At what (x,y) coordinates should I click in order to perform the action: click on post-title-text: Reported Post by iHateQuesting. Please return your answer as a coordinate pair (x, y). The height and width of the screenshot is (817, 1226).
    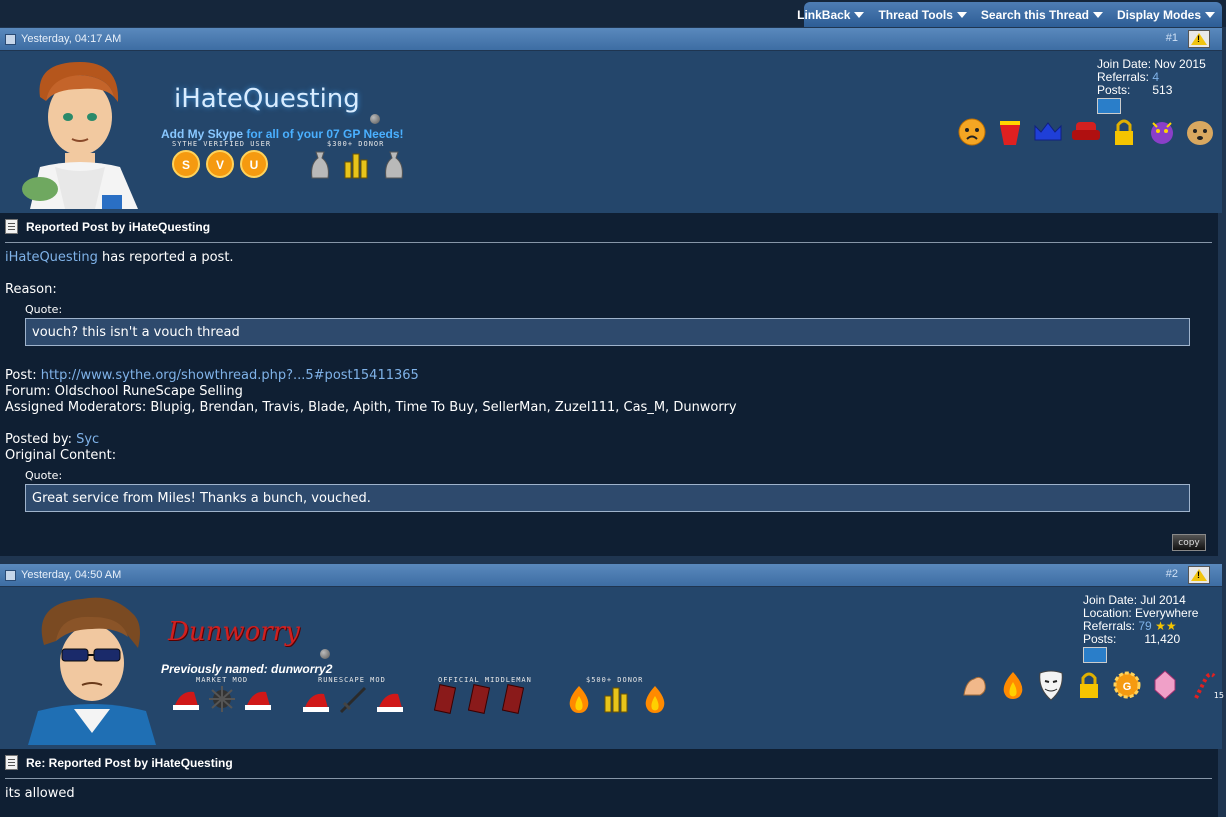
    Looking at the image, I should click on (118, 226).